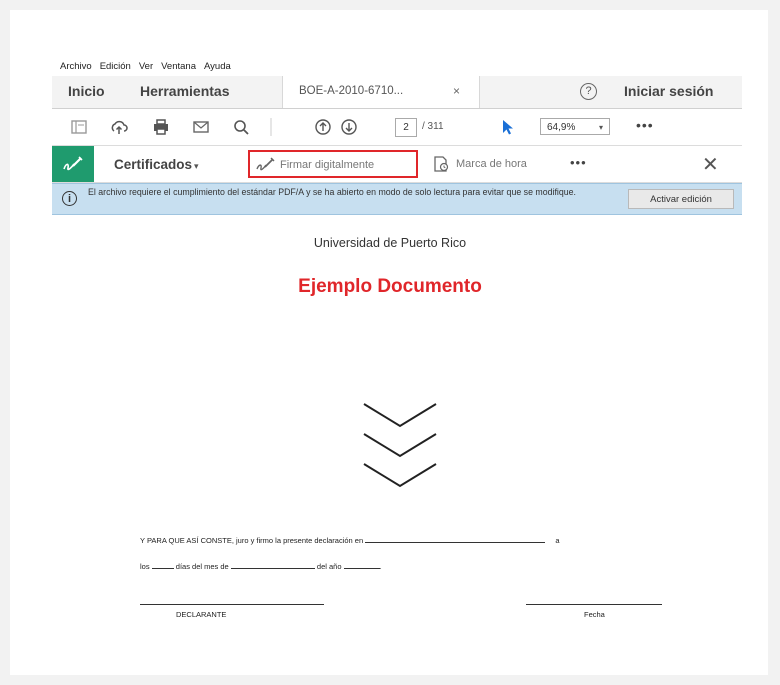 This screenshot has height=685, width=780. I want to click on tab-inicio: Inicio, so click(86, 91).